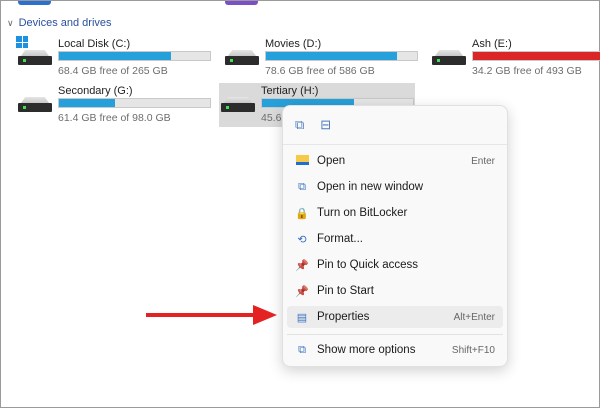 This screenshot has height=408, width=600. I want to click on menu-item-label: Open, so click(331, 161).